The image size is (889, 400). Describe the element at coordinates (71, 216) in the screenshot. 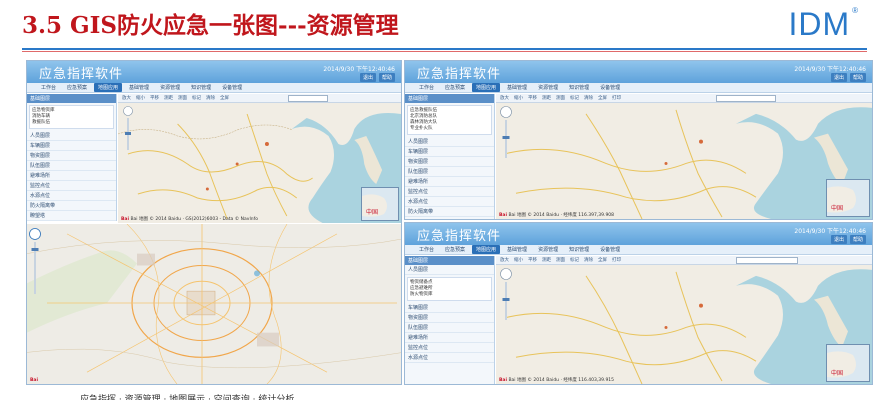

I see `sidebar-item: 瞭望塔` at that location.